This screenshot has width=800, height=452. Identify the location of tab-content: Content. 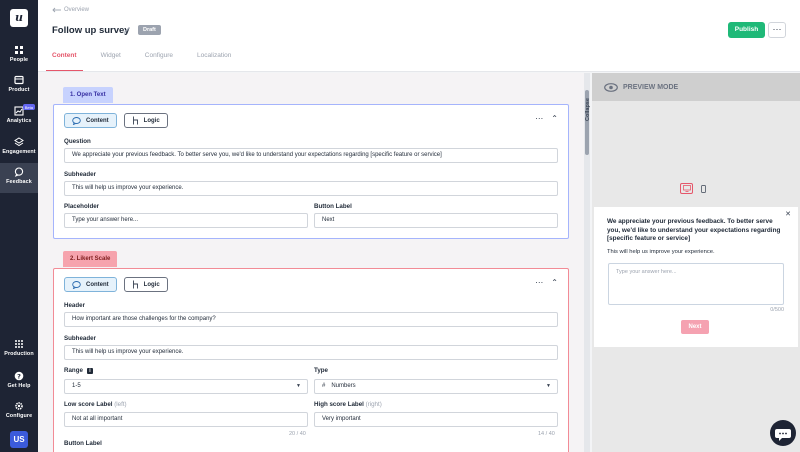
(64, 61).